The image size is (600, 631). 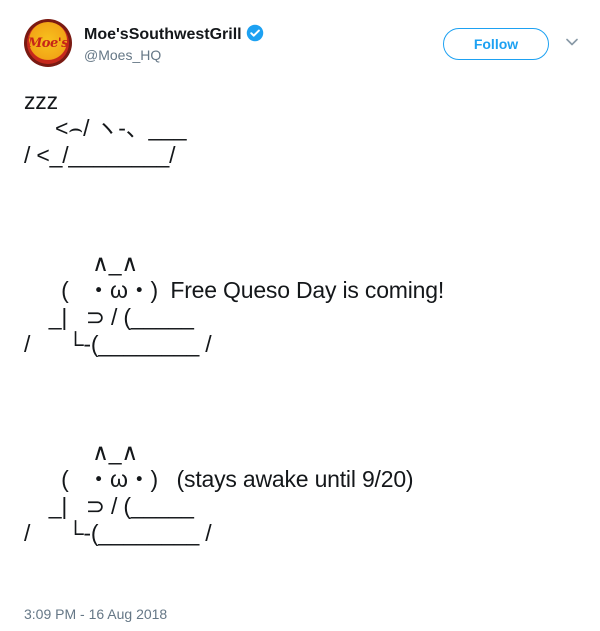 I want to click on logo-wordmark: Moe's, so click(x=48, y=43).